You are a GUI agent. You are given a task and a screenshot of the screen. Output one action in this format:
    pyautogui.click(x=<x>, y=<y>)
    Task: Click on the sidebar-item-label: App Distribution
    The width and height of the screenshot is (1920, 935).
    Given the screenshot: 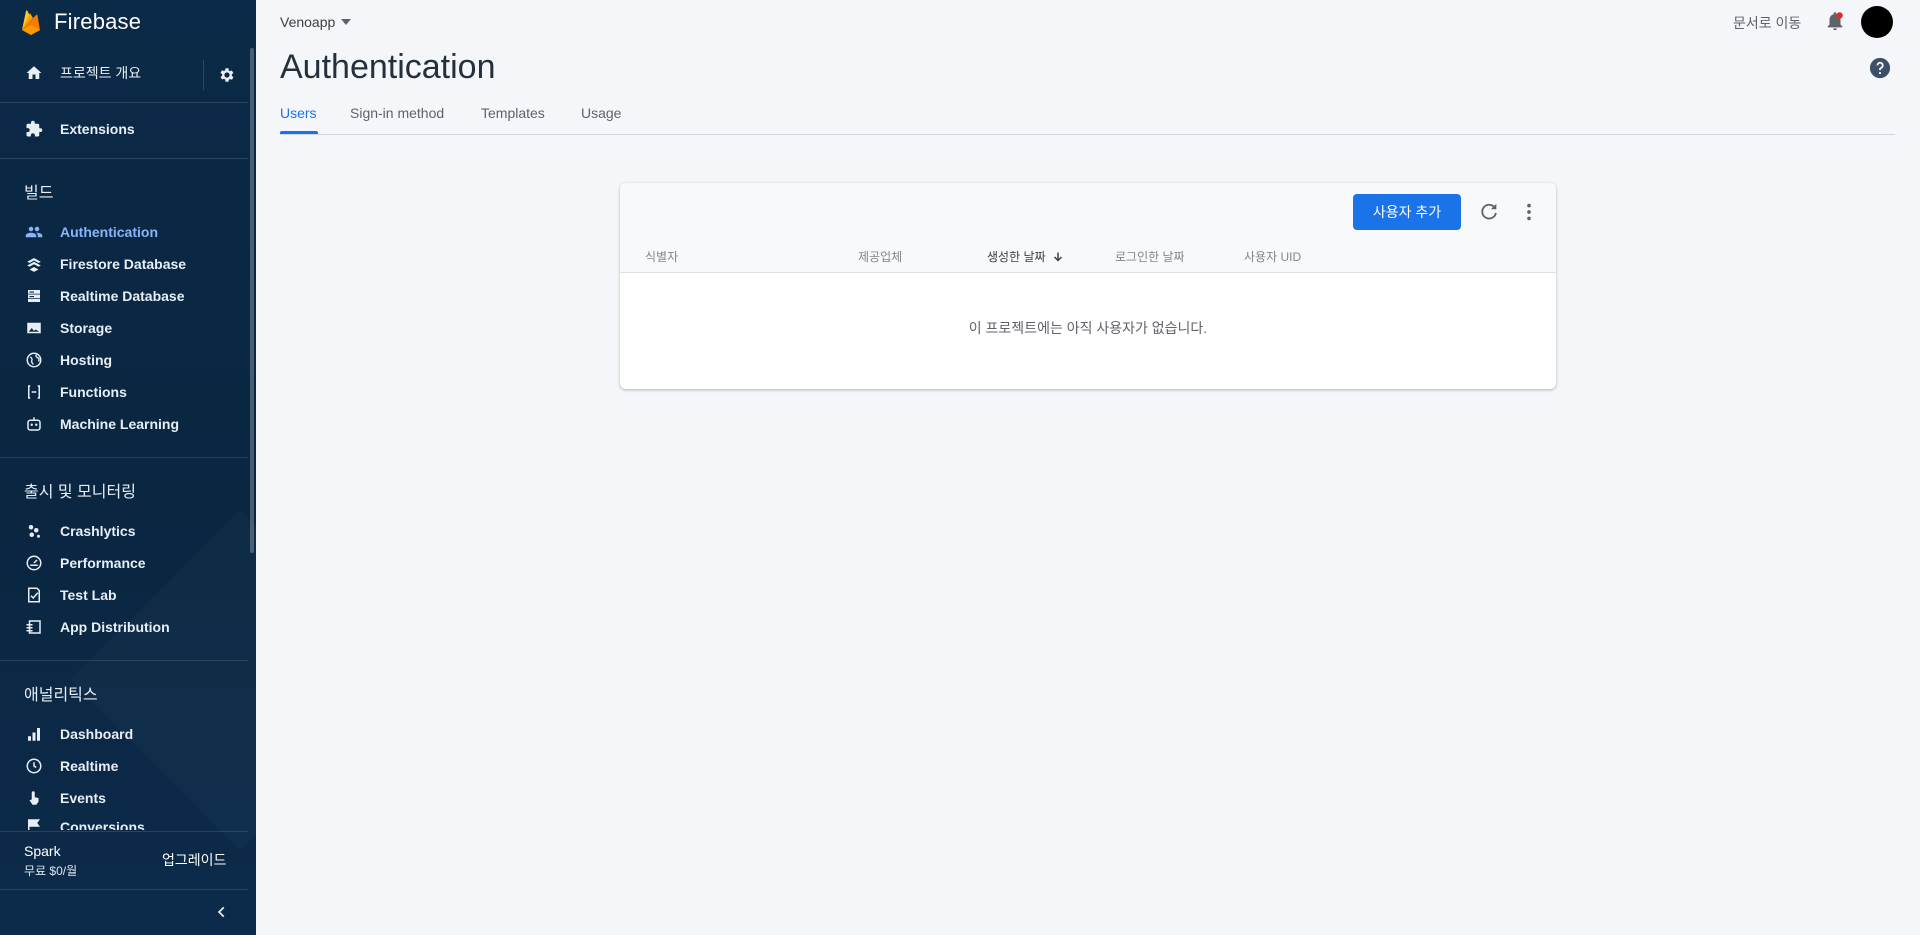 What is the action you would take?
    pyautogui.click(x=115, y=627)
    